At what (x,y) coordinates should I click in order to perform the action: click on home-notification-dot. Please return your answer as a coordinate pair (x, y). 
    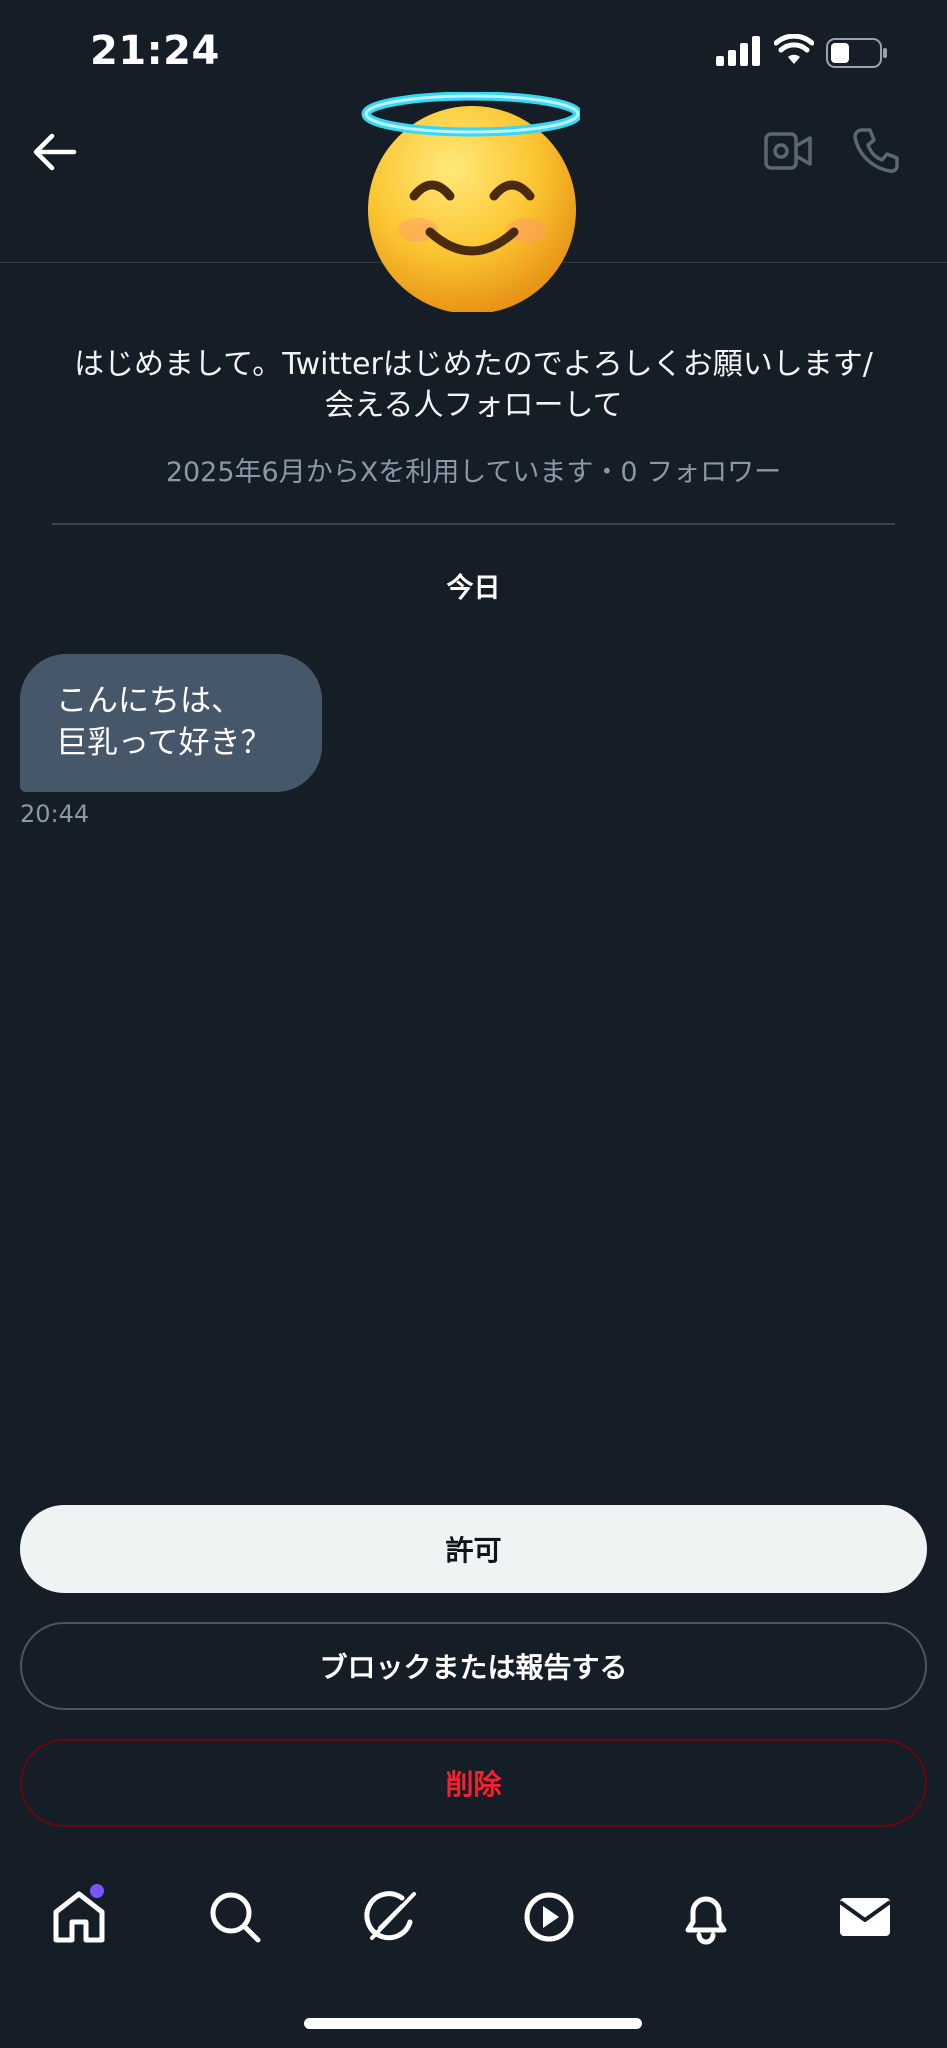
    Looking at the image, I should click on (97, 1891).